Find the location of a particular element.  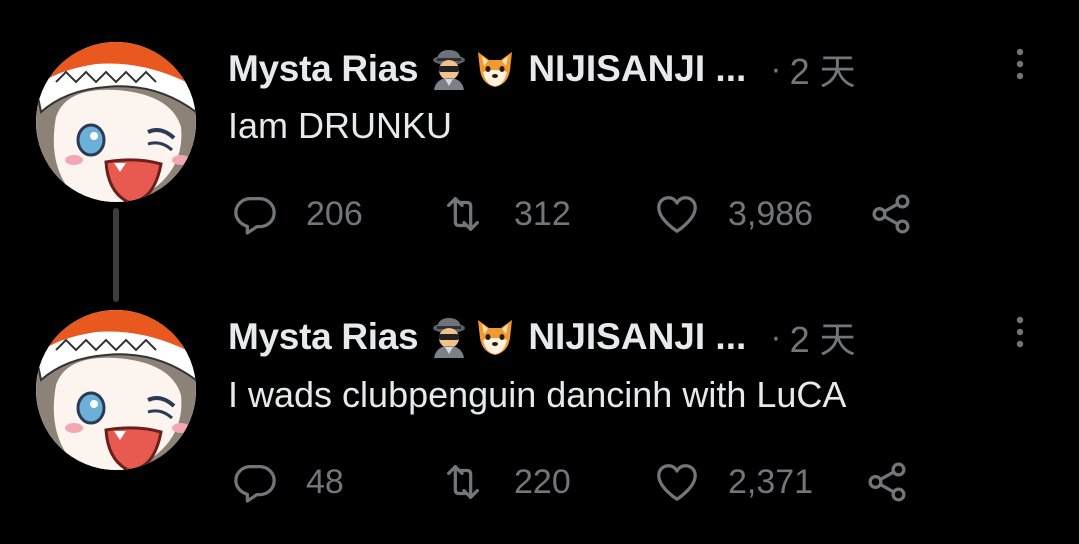

tweet-actions: 206 312 3,986 is located at coordinates (612, 214).